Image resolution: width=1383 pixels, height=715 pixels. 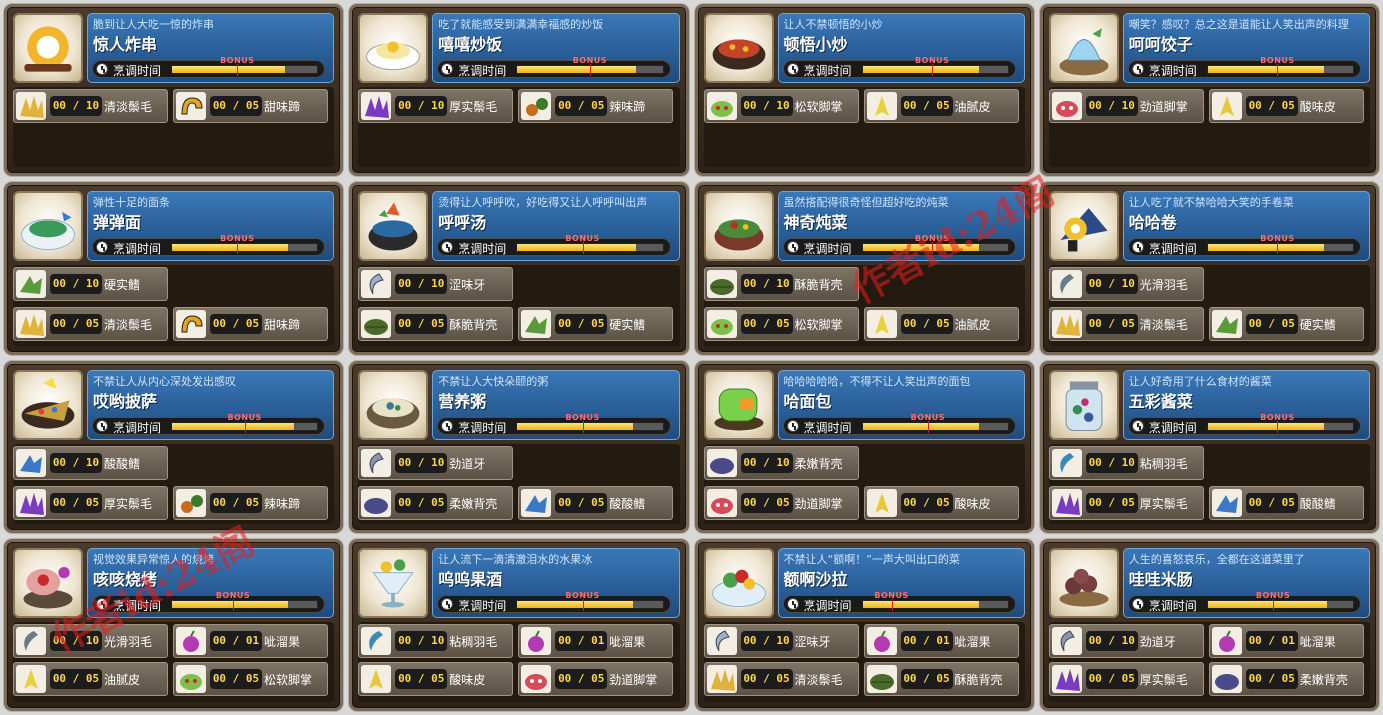 What do you see at coordinates (1317, 641) in the screenshot?
I see `ingredient-name: 呲溜果` at bounding box center [1317, 641].